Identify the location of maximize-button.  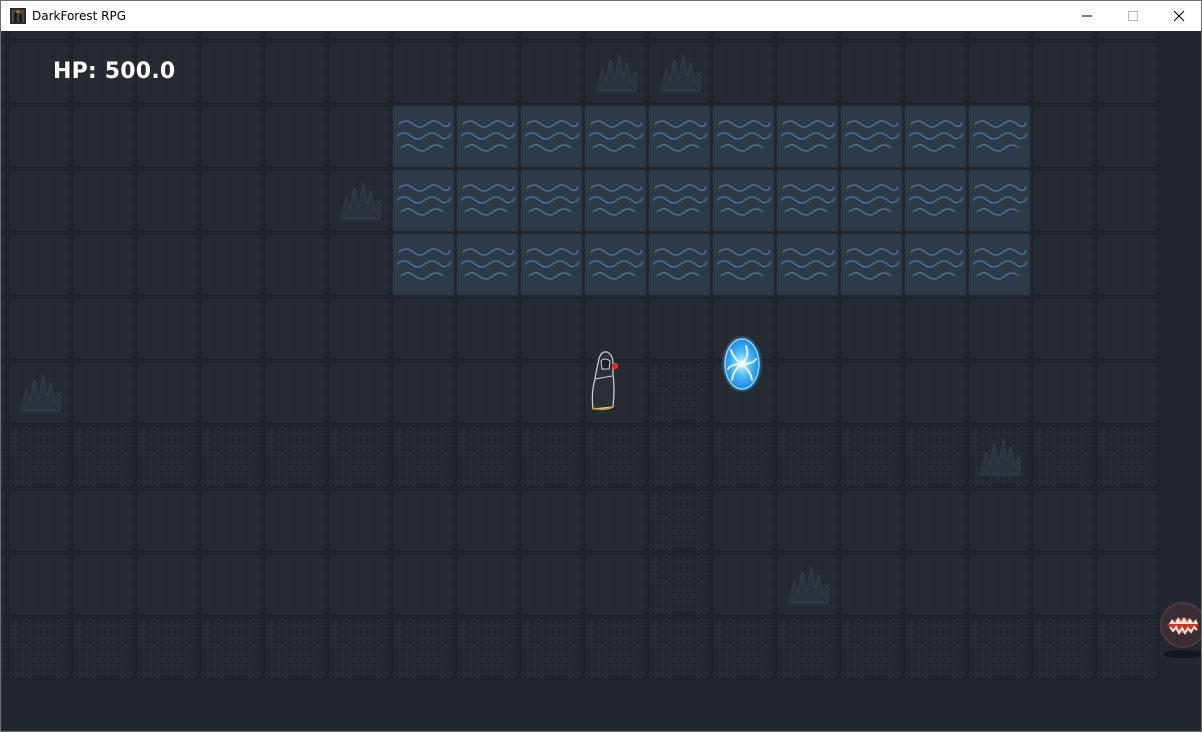
(1133, 16).